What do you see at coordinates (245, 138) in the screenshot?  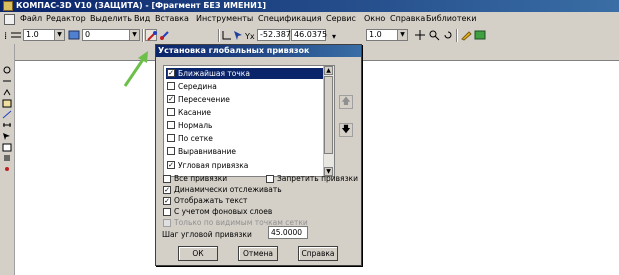 I see `list-item: По сетке` at bounding box center [245, 138].